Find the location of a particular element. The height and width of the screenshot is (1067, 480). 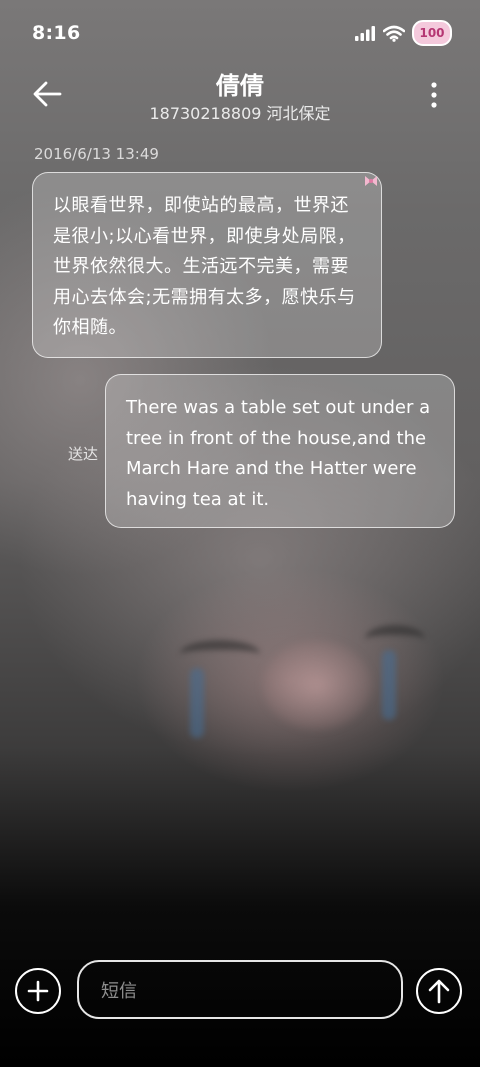

composer-bar: 短信 is located at coordinates (240, 990).